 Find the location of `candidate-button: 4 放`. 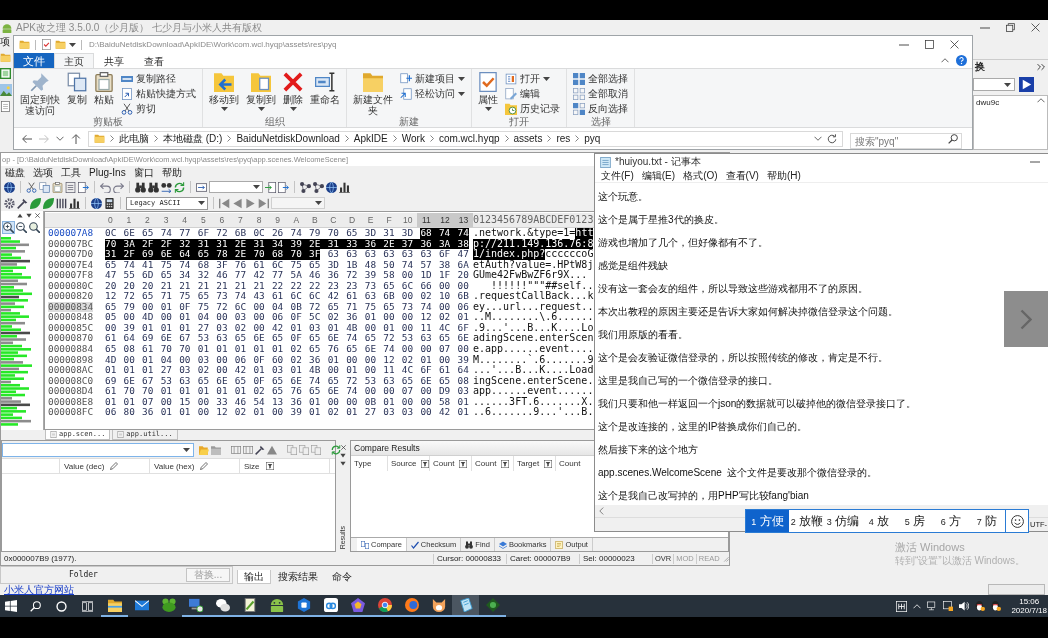

candidate-button: 4 放 is located at coordinates (879, 521).